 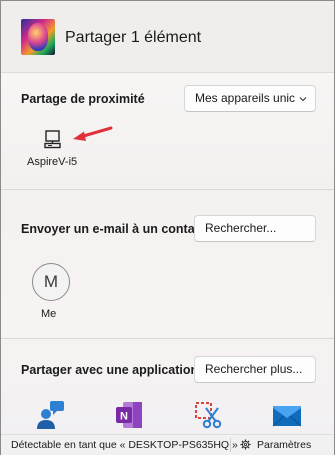 I want to click on shared-item-thumbnail, so click(x=38, y=37).